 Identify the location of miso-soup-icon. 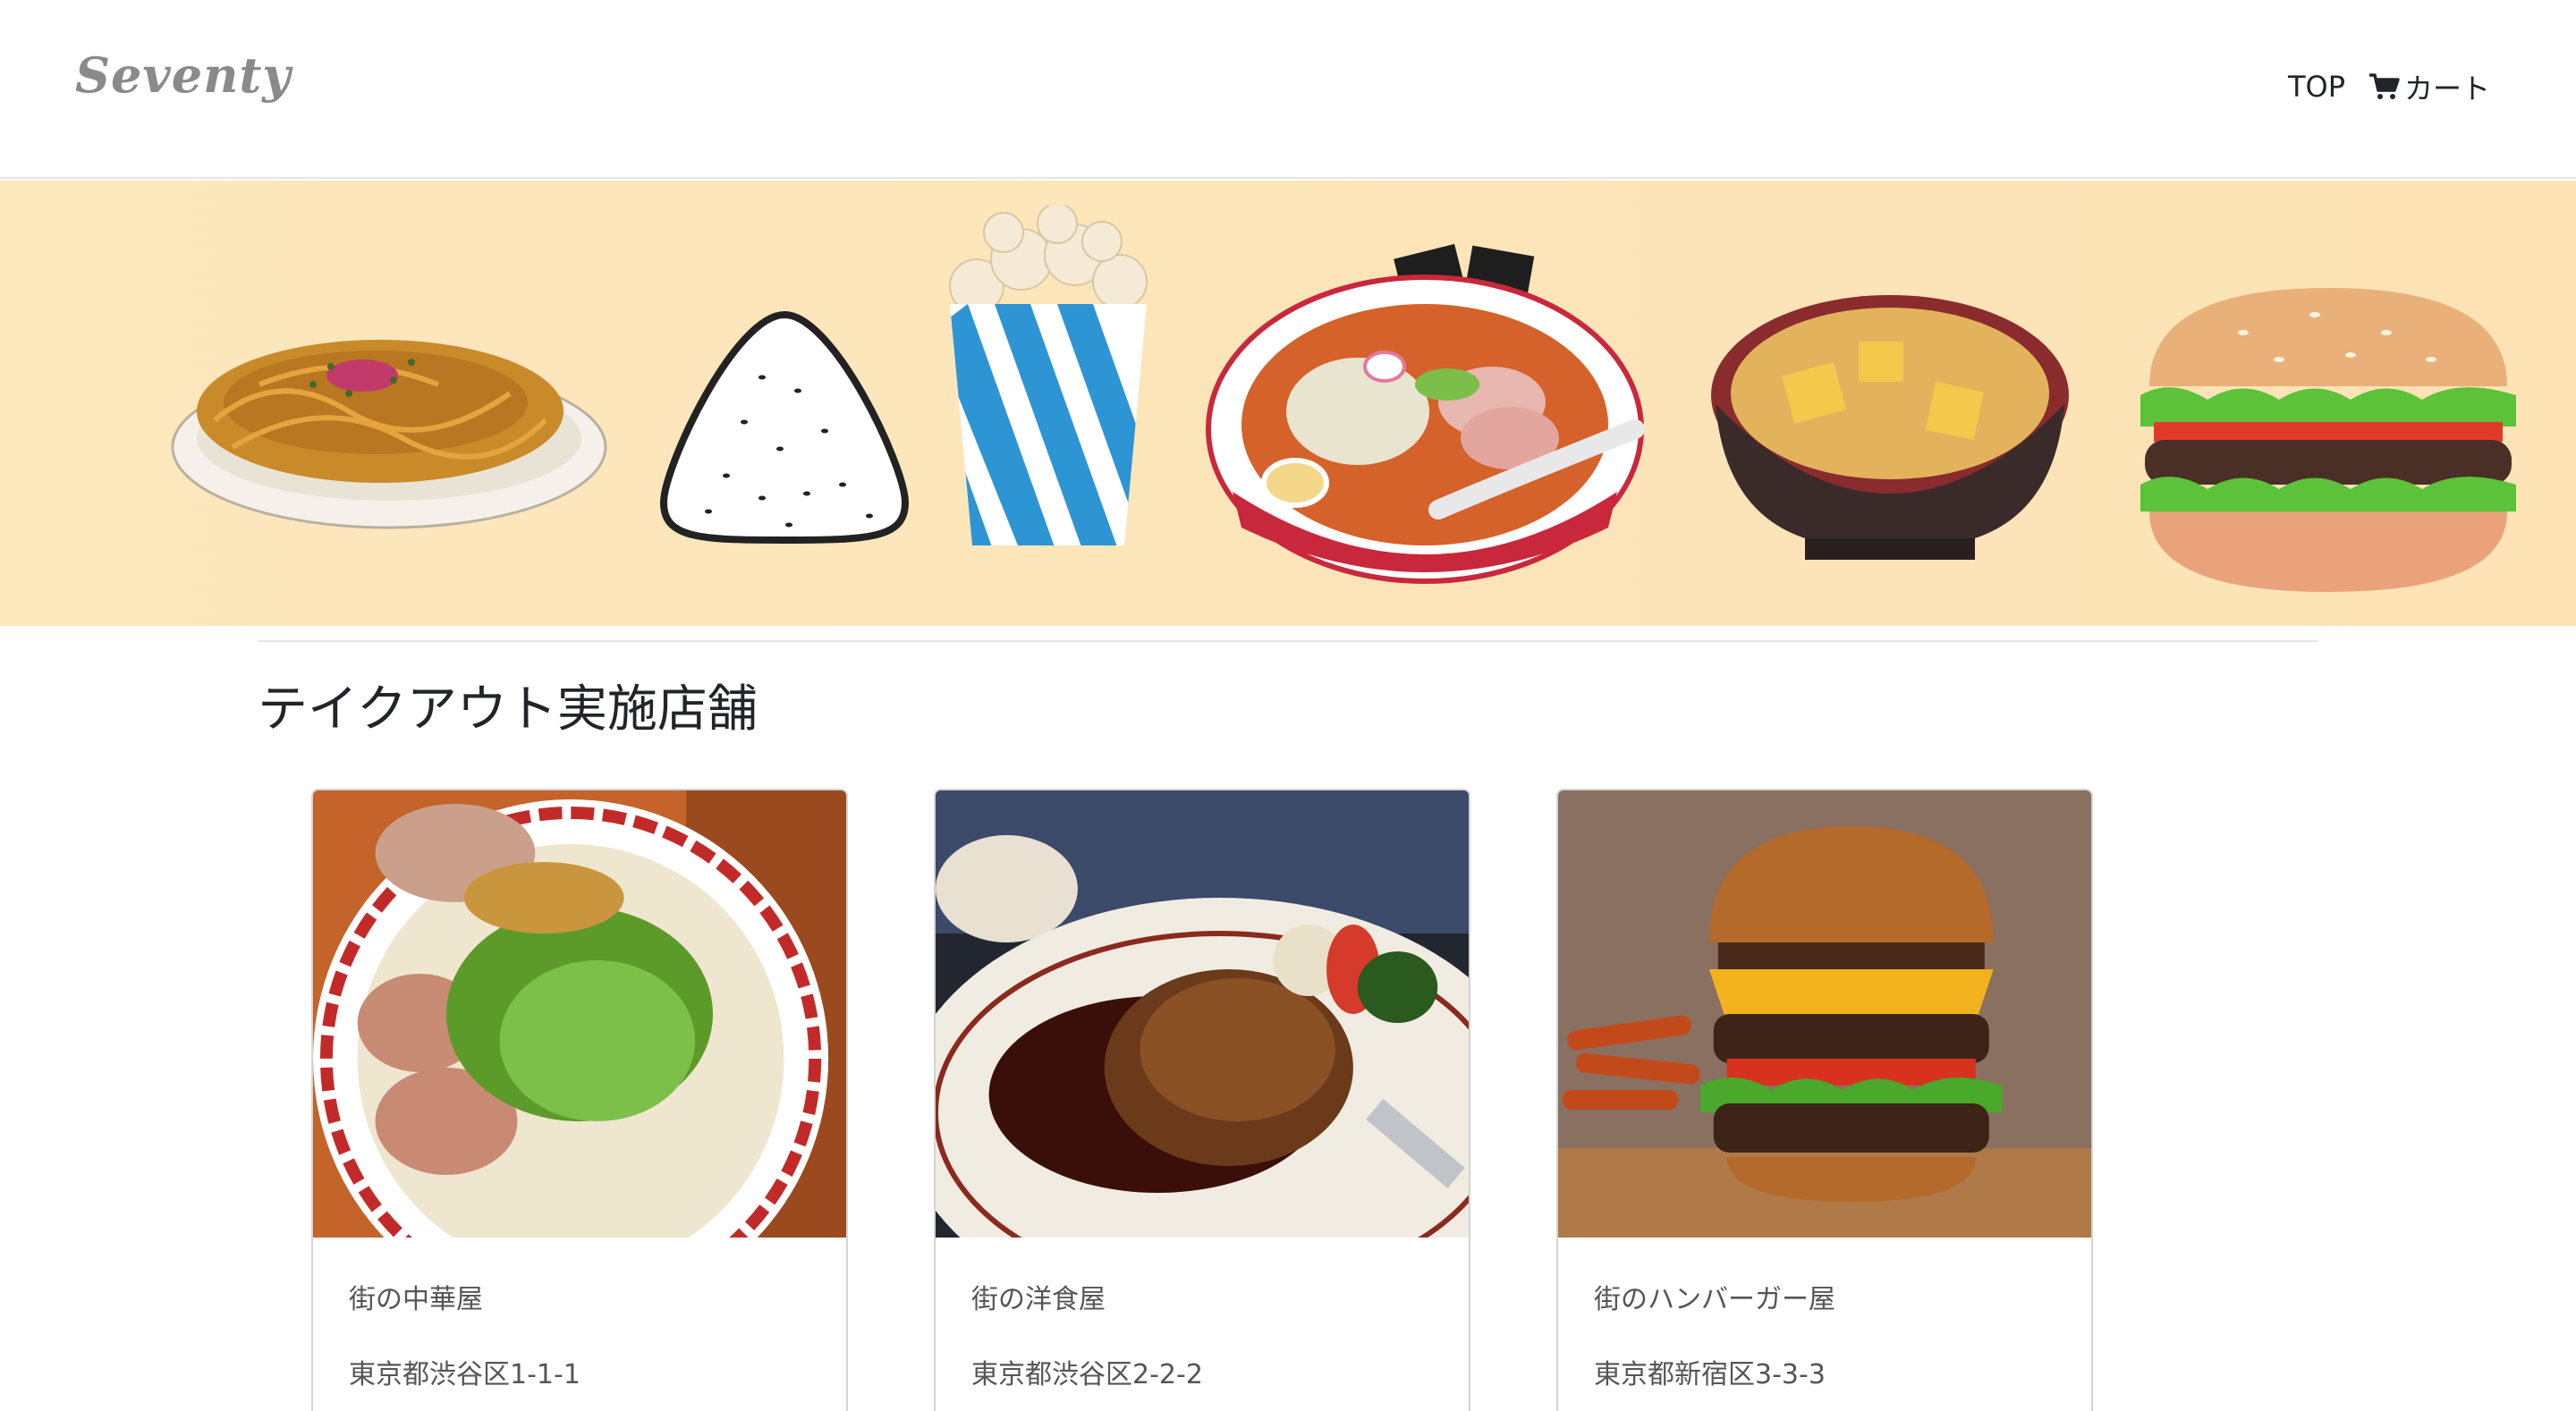
(1890, 427).